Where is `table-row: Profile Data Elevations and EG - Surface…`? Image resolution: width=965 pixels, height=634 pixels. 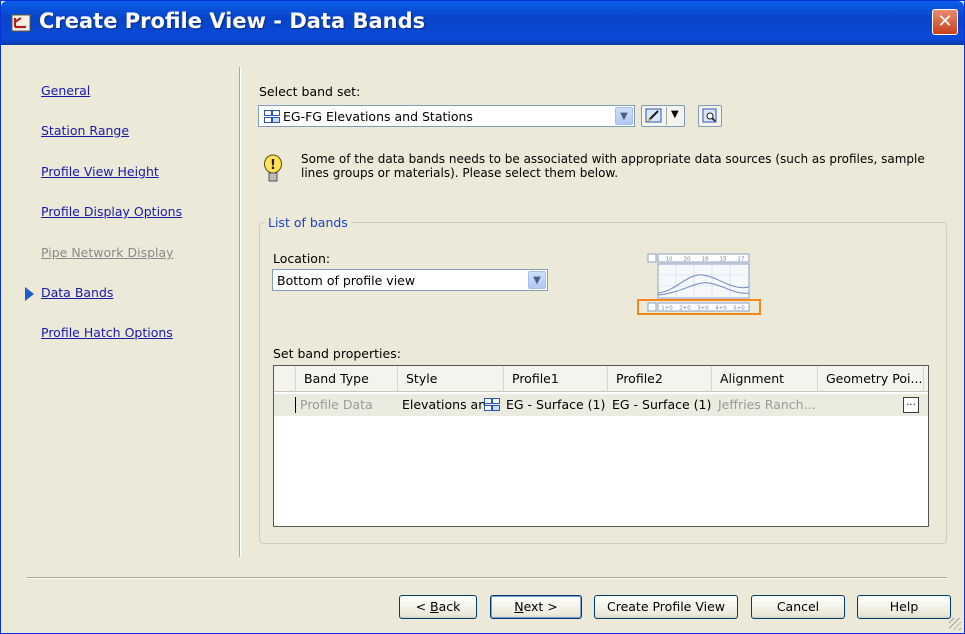
table-row: Profile Data Elevations and EG - Surface… is located at coordinates (601, 405).